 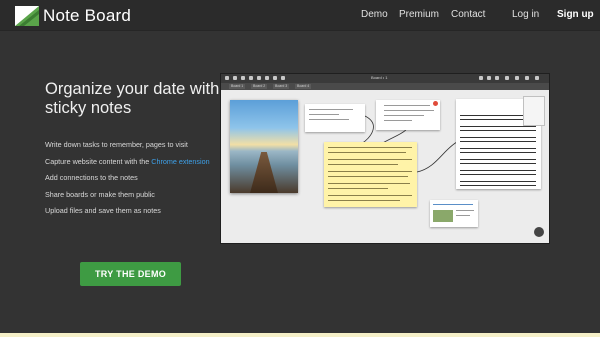 What do you see at coordinates (275, 78) in the screenshot?
I see `upload-icon` at bounding box center [275, 78].